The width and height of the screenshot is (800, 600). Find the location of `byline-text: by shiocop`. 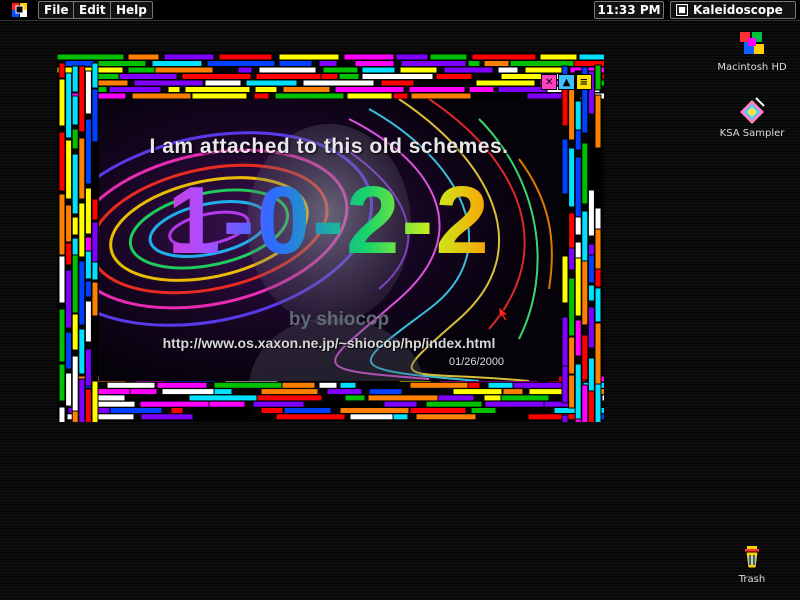

byline-text: by shiocop is located at coordinates (339, 319).